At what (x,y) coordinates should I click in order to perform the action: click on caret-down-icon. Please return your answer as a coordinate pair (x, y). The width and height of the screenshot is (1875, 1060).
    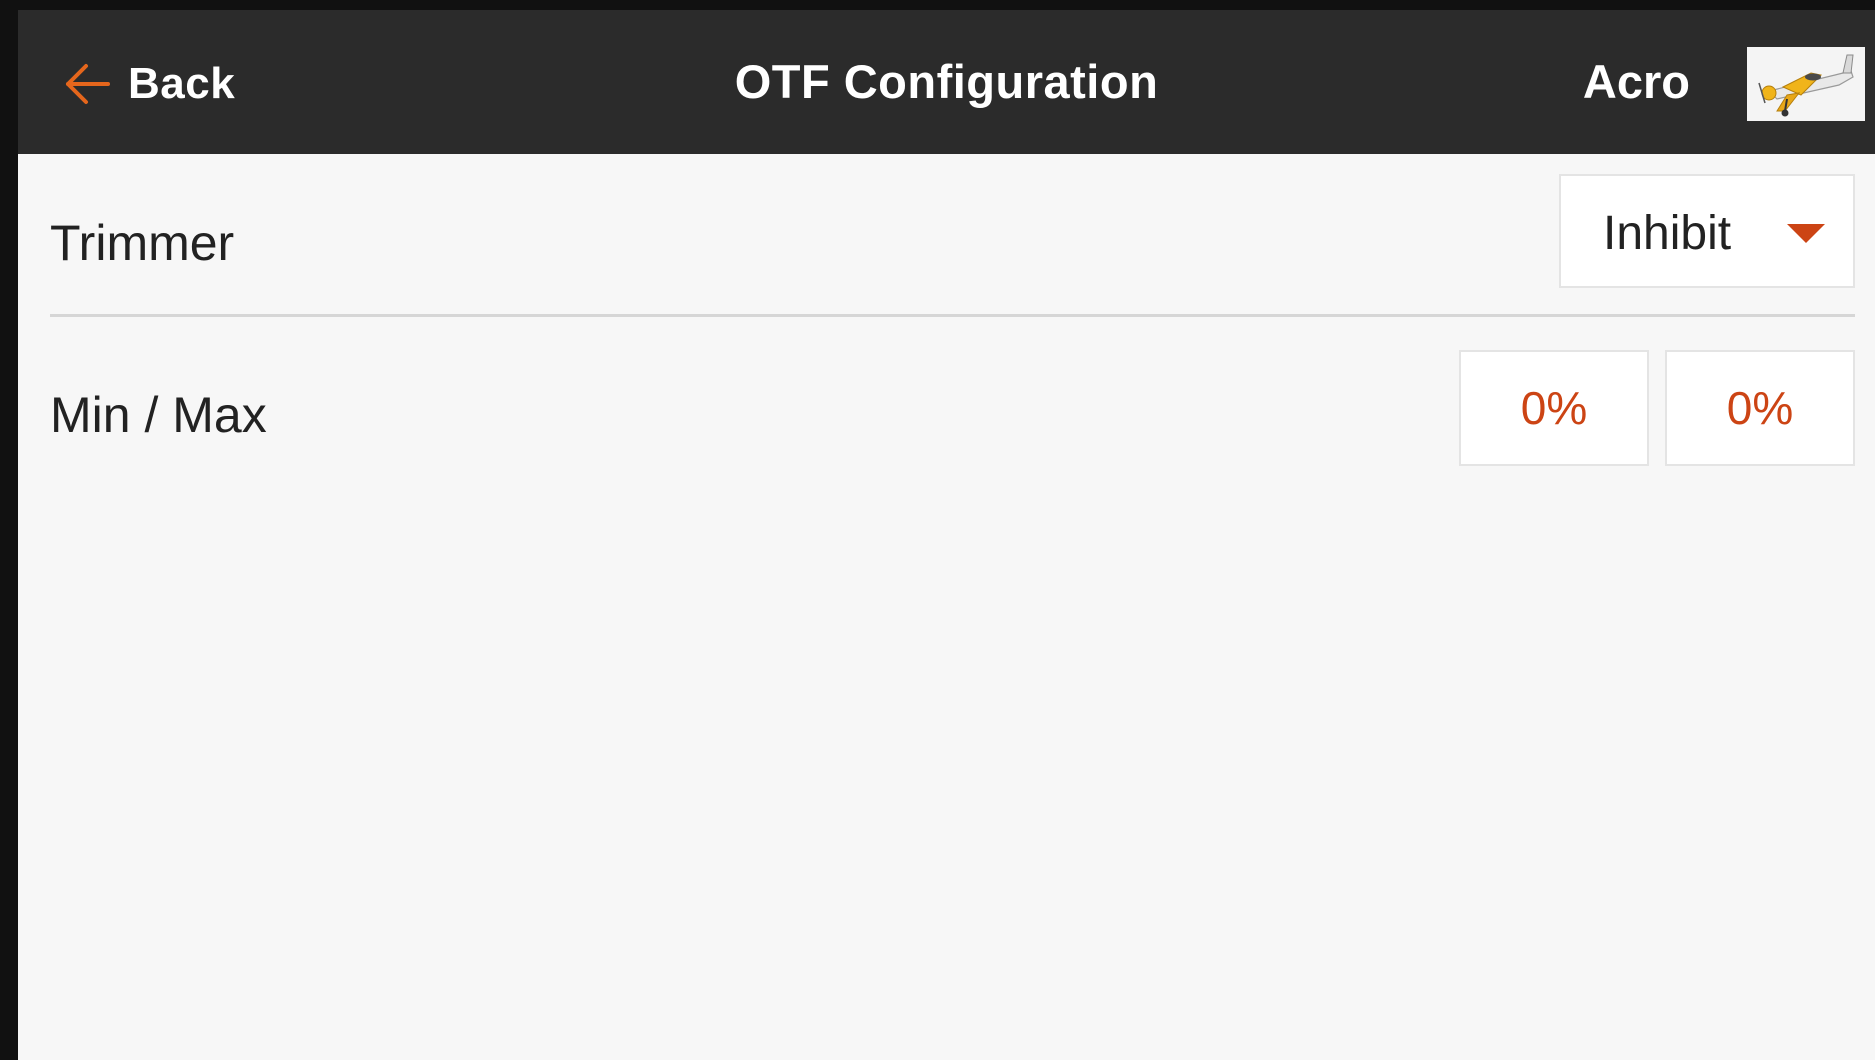
    Looking at the image, I should click on (1806, 233).